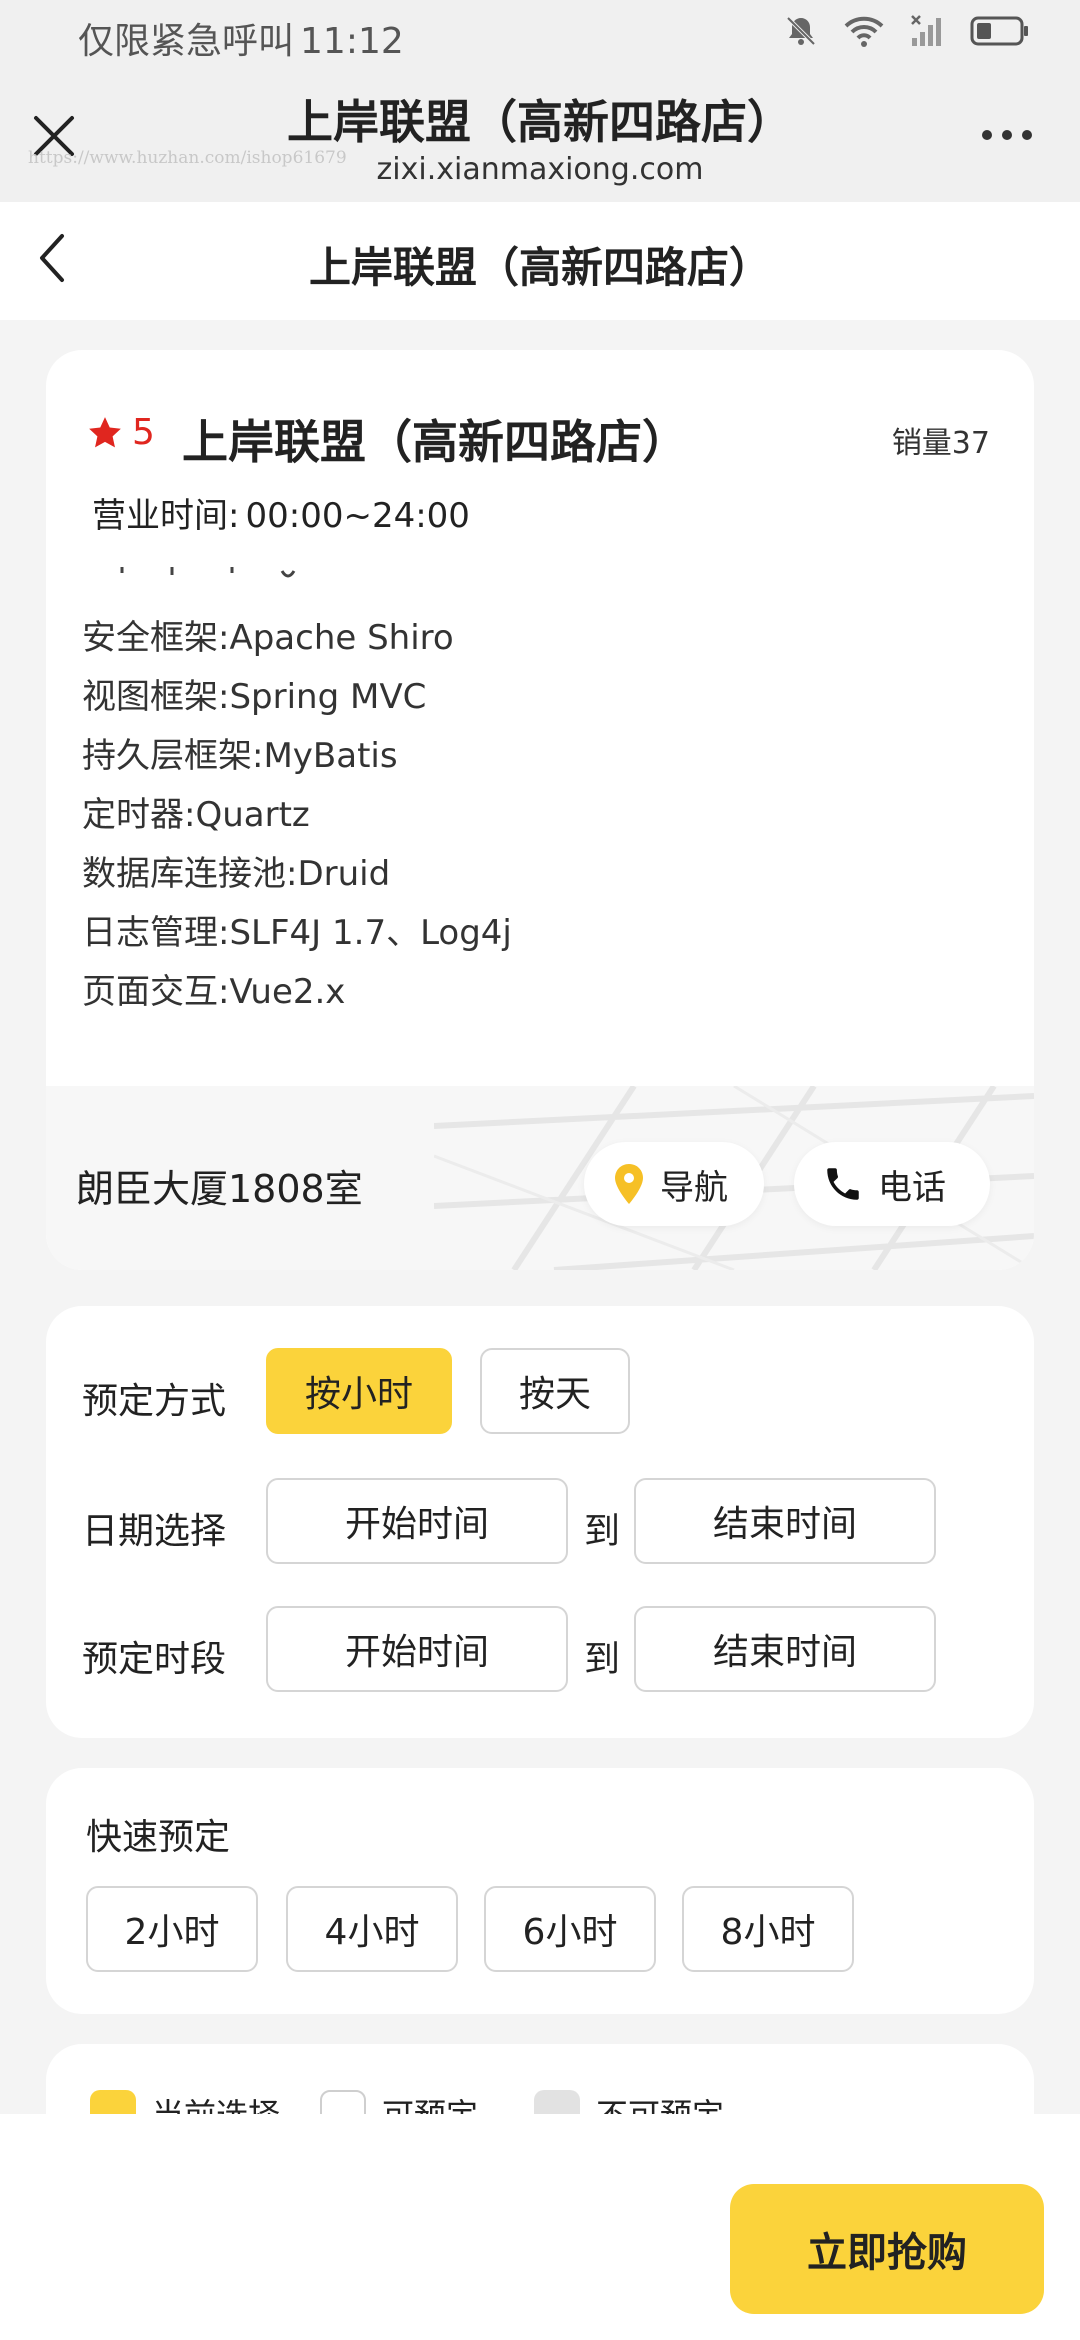 The image size is (1080, 2340). Describe the element at coordinates (417, 1521) in the screenshot. I see `date-start-field: 开始时间` at that location.